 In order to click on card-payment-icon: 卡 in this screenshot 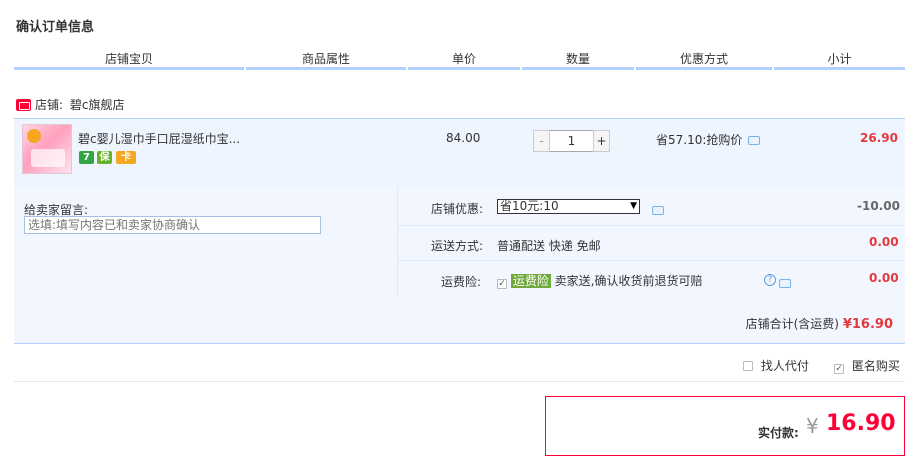, I will do `click(126, 157)`.